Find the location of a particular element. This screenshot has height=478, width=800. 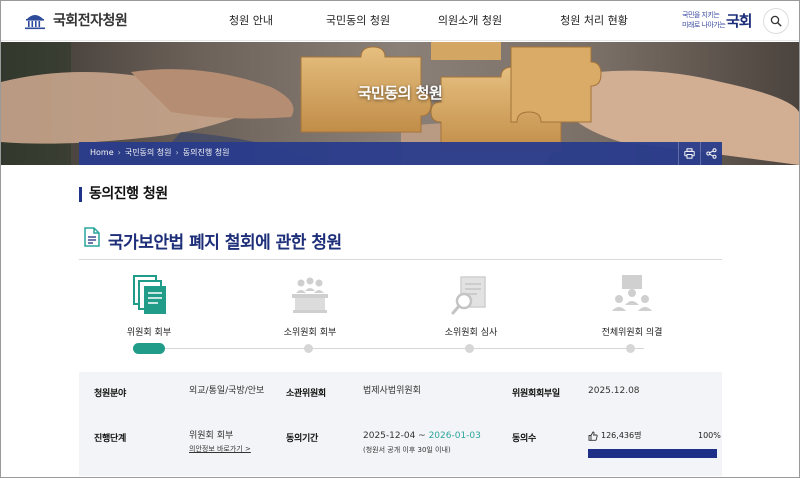

agree-label: 동의수 is located at coordinates (524, 439).